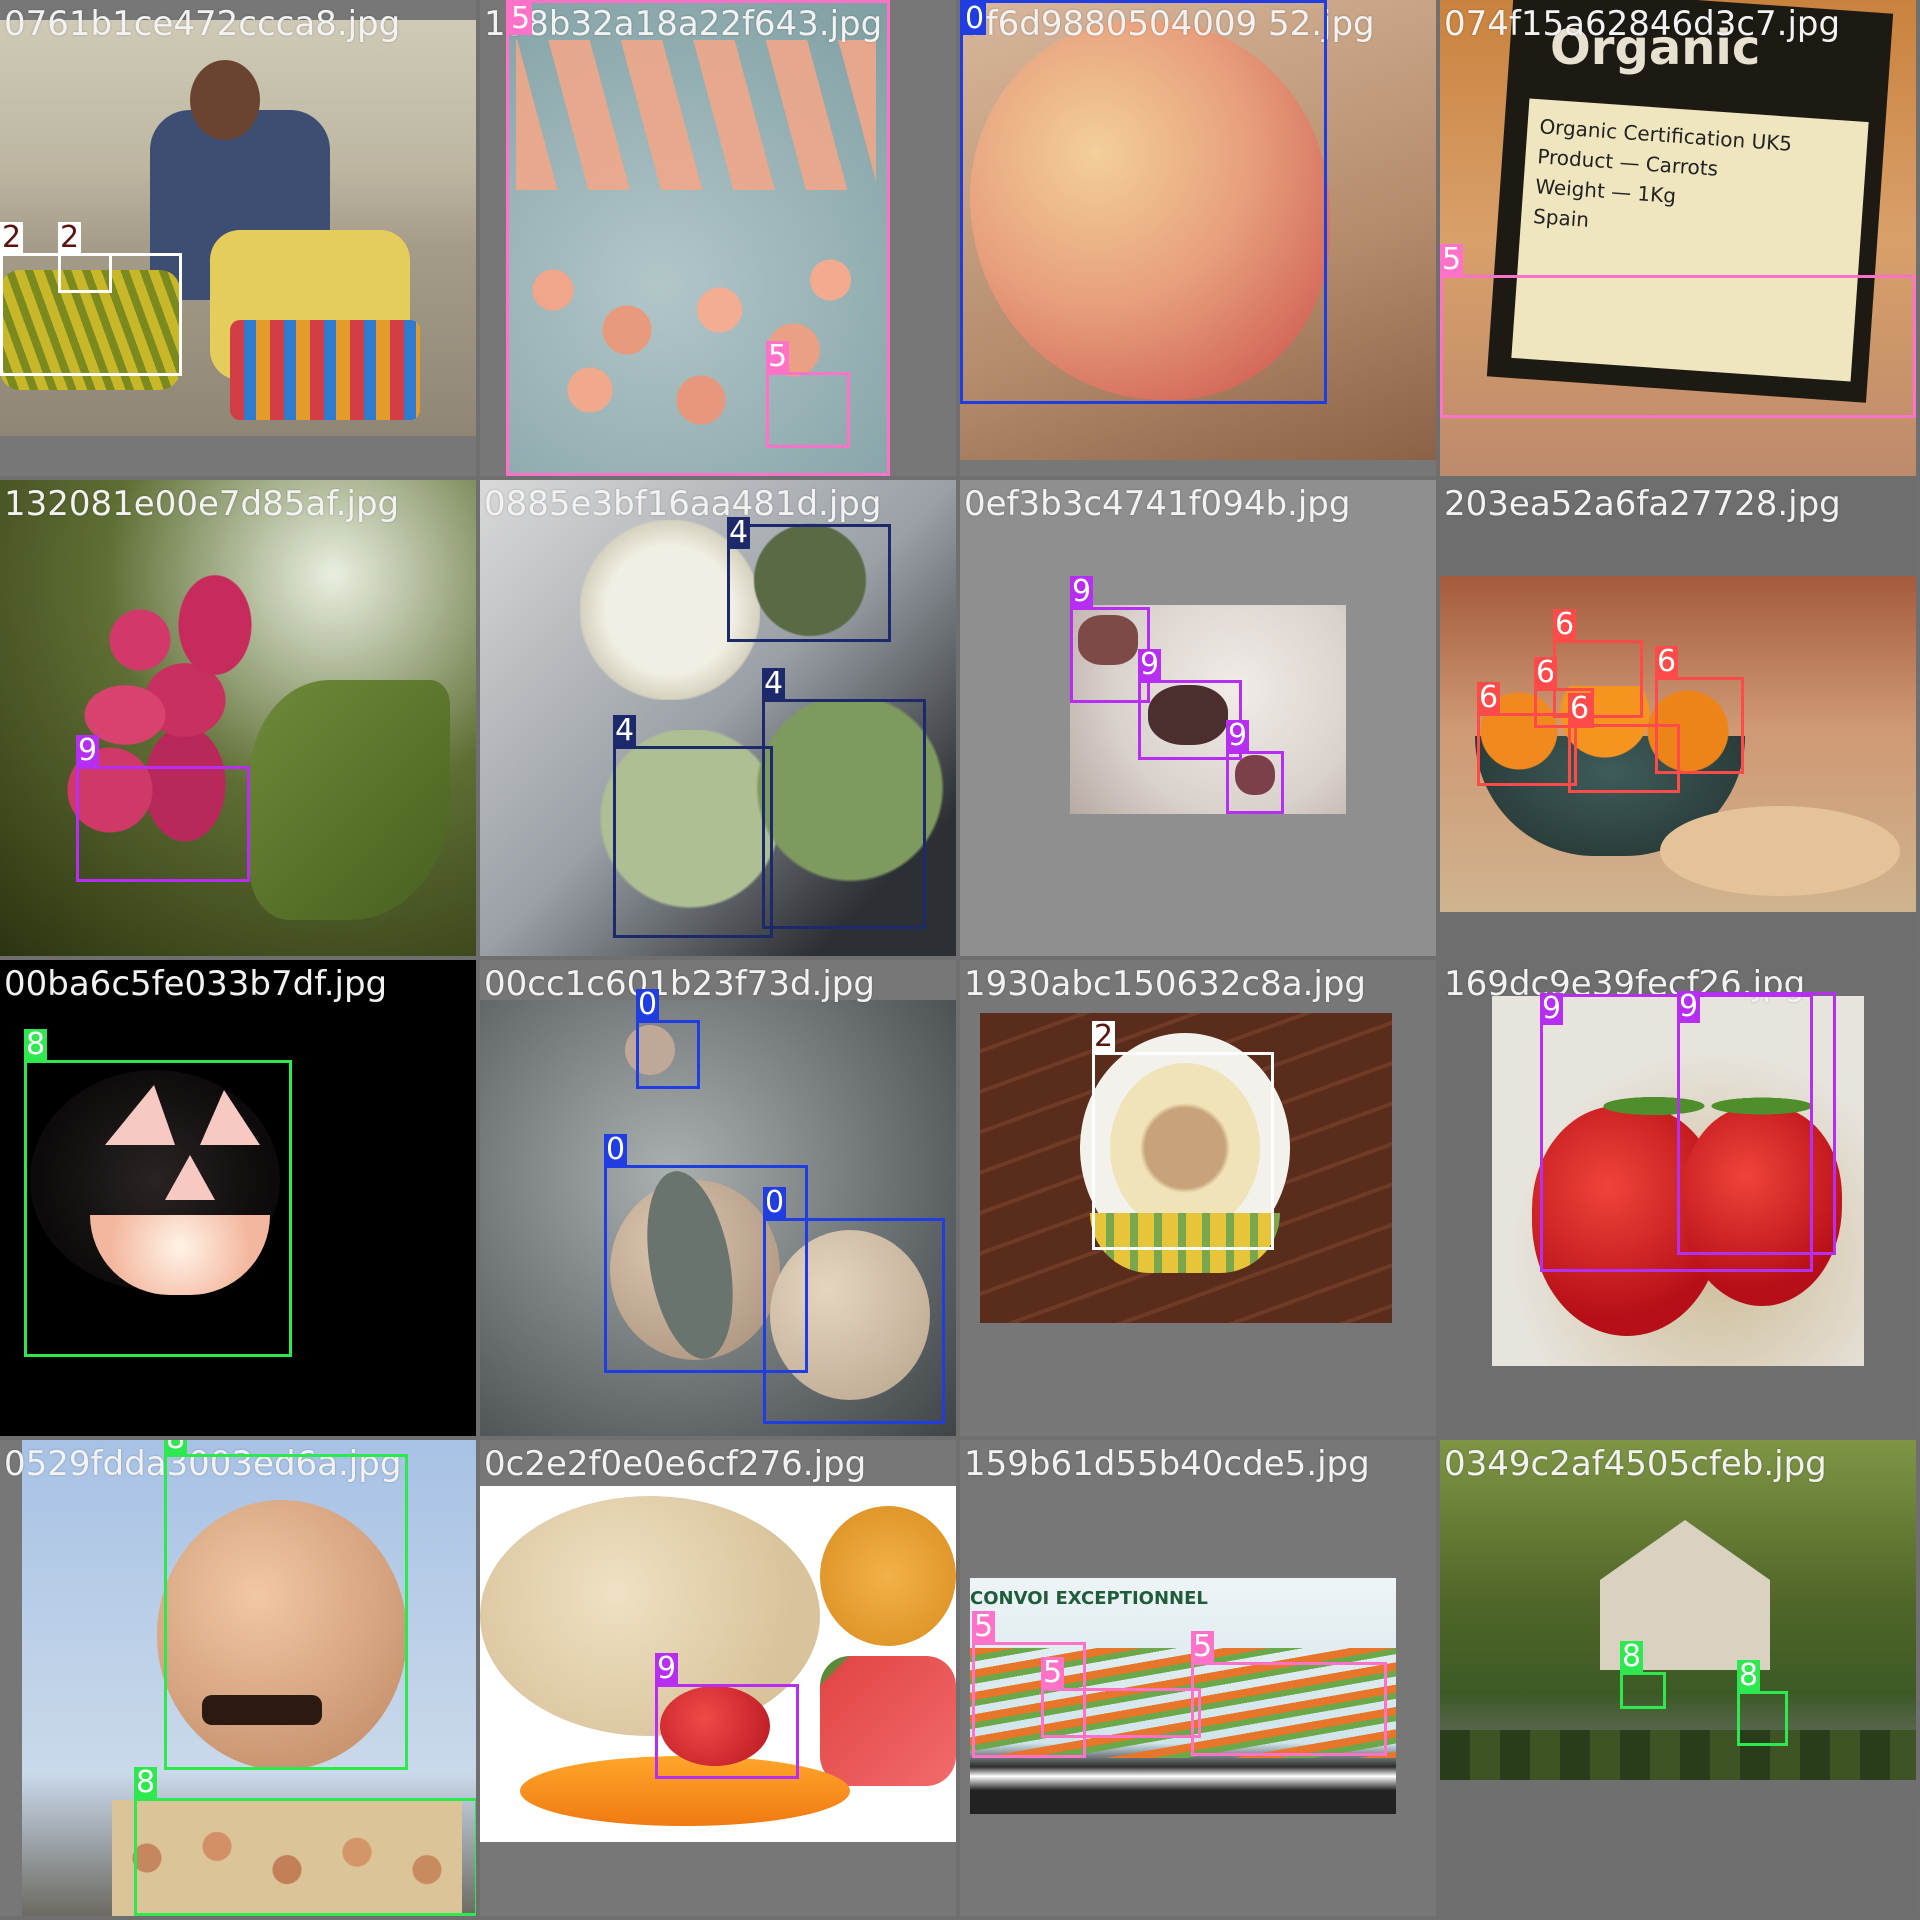 The height and width of the screenshot is (1920, 1920). What do you see at coordinates (238, 238) in the screenshot?
I see `tile-0761b1ce472ccca8: 0761b1ce472ccca8.jpg 2 2` at bounding box center [238, 238].